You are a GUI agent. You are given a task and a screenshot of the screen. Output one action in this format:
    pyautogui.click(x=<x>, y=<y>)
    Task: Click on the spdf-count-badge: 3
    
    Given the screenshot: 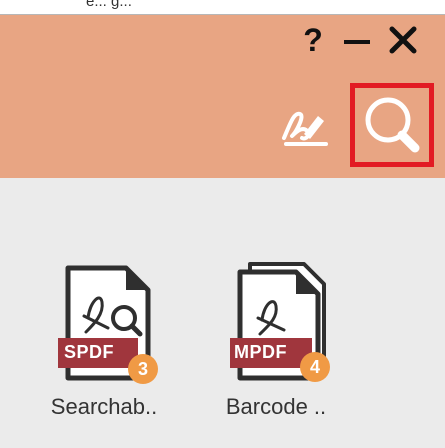 What is the action you would take?
    pyautogui.click(x=143, y=369)
    